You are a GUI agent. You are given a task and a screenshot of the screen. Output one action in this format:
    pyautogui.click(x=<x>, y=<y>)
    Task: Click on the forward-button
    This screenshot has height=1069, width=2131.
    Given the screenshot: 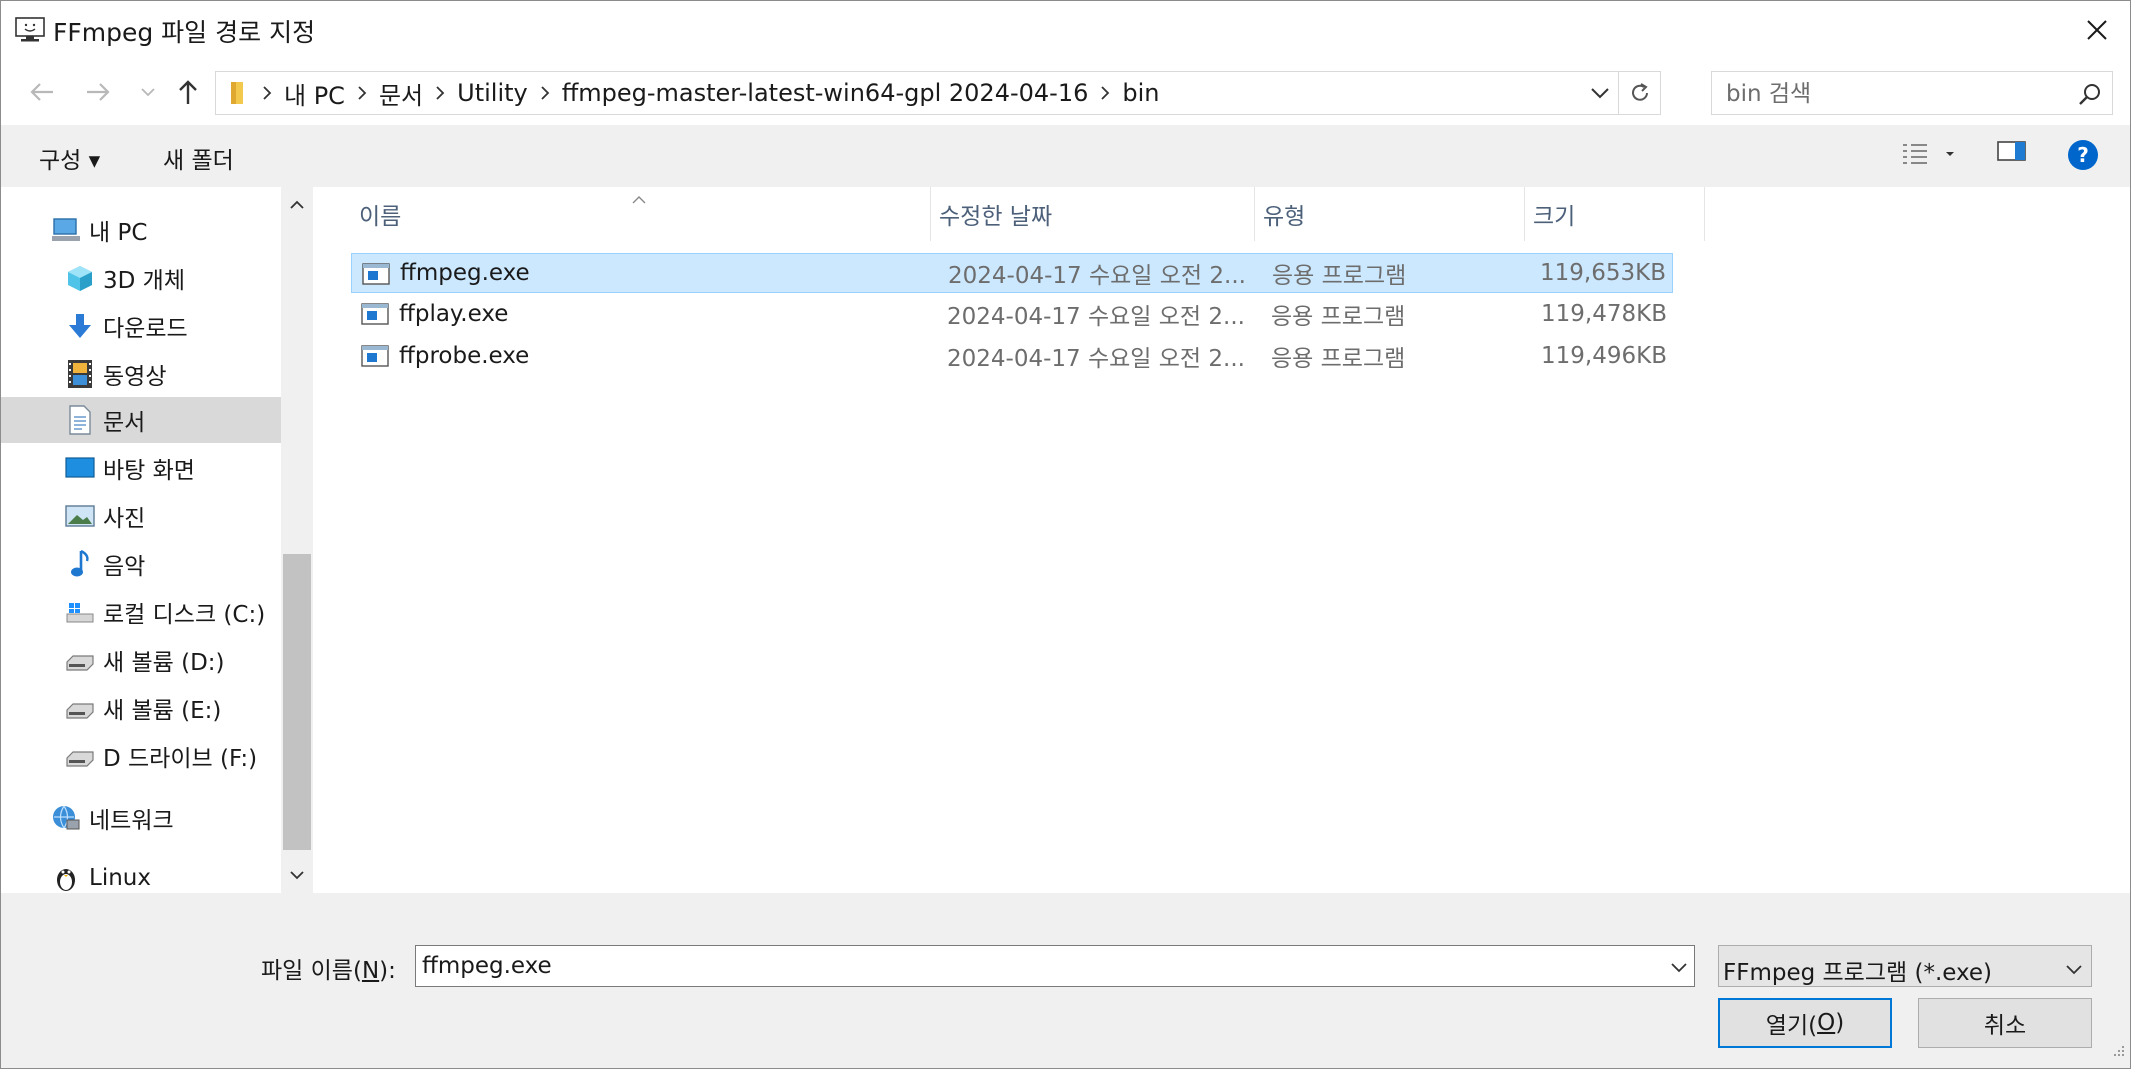 What is the action you would take?
    pyautogui.click(x=98, y=92)
    